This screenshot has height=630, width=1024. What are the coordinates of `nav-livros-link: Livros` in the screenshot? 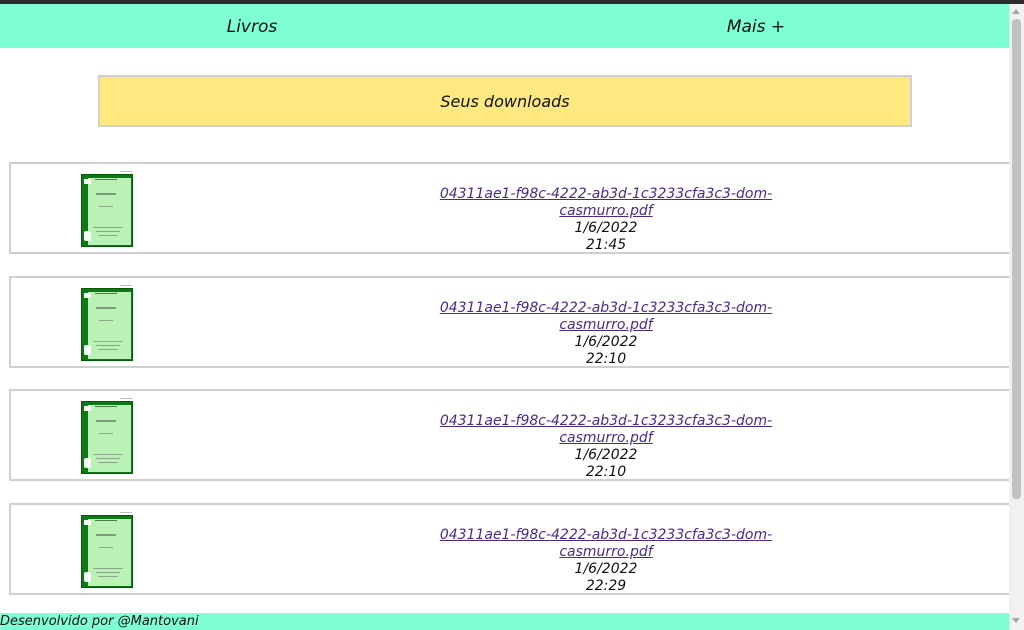 It's located at (252, 26).